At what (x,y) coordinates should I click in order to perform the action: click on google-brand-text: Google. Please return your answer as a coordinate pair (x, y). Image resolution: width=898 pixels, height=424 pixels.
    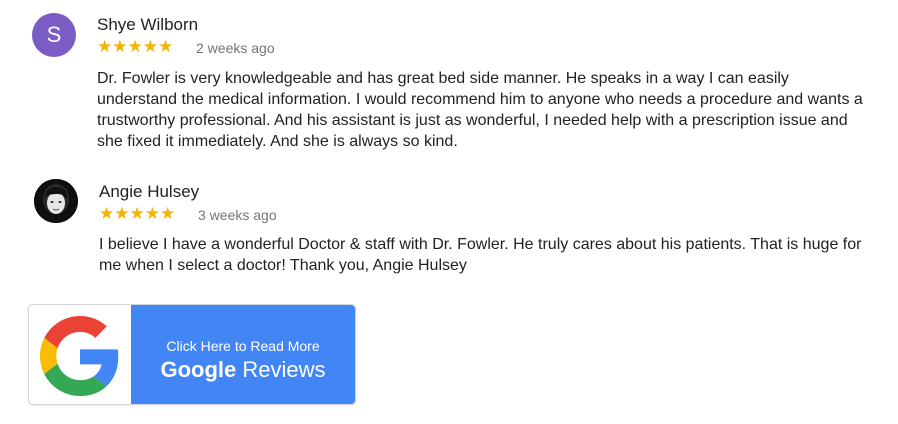
    Looking at the image, I should click on (198, 369).